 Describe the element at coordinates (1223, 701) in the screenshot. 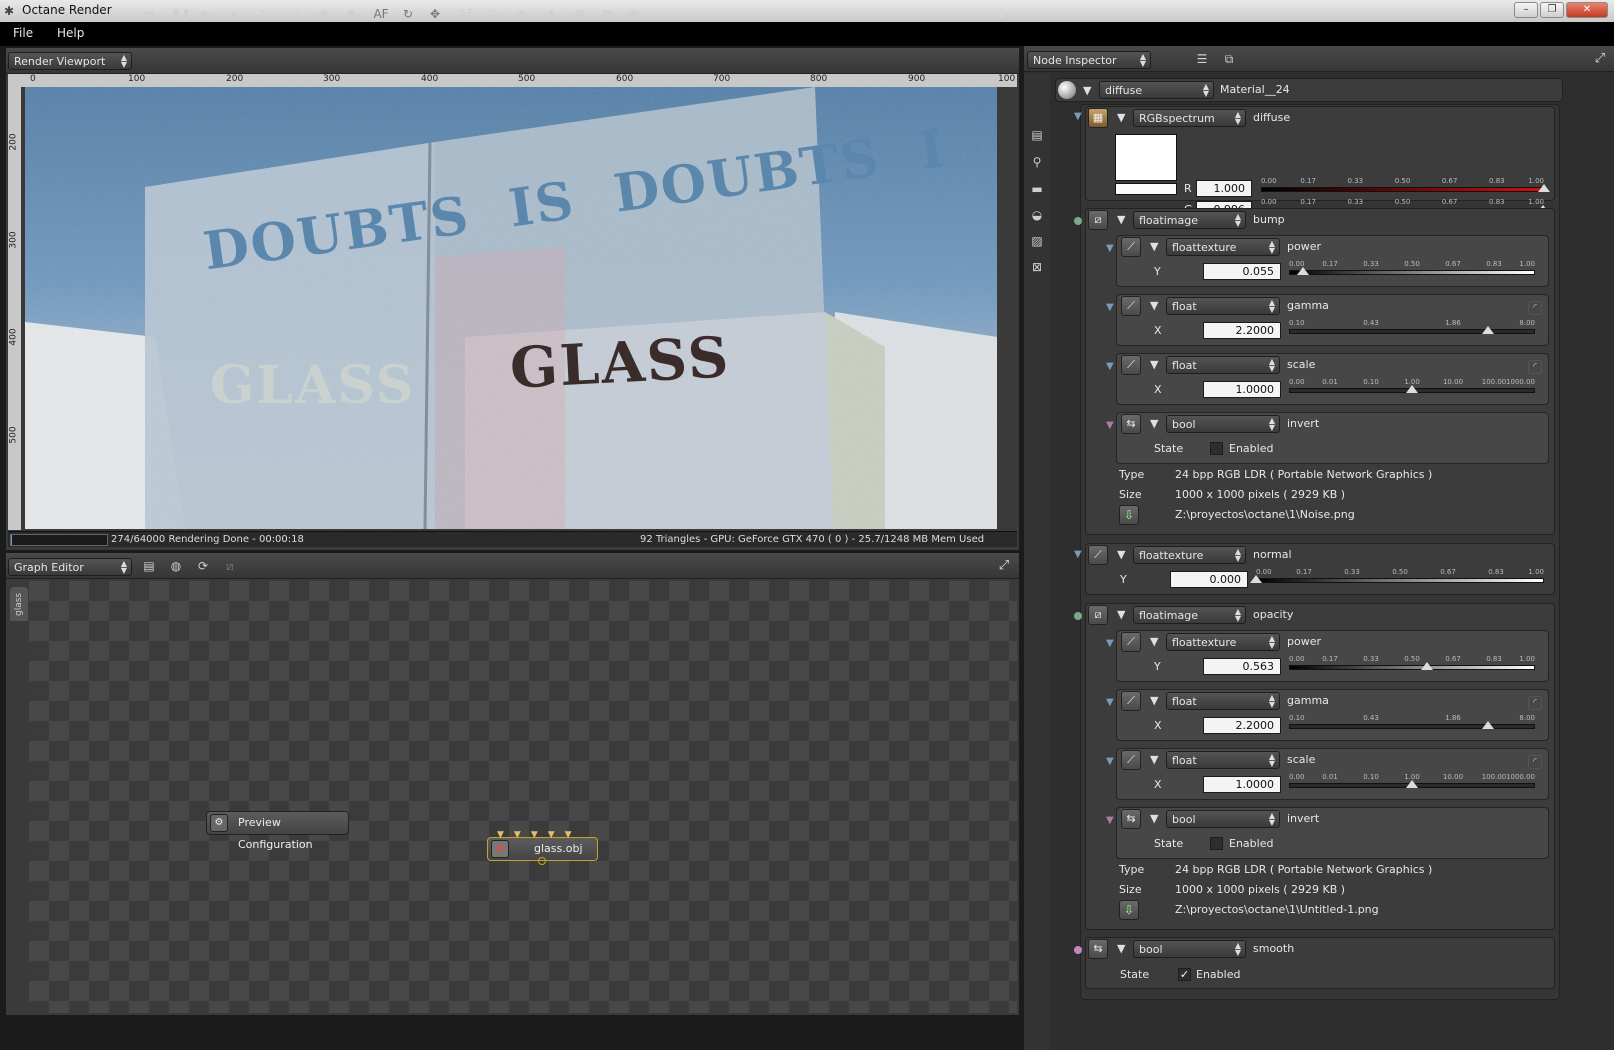

I see `inspector-opacity-gamma-type-select: float ▲ ▼` at that location.